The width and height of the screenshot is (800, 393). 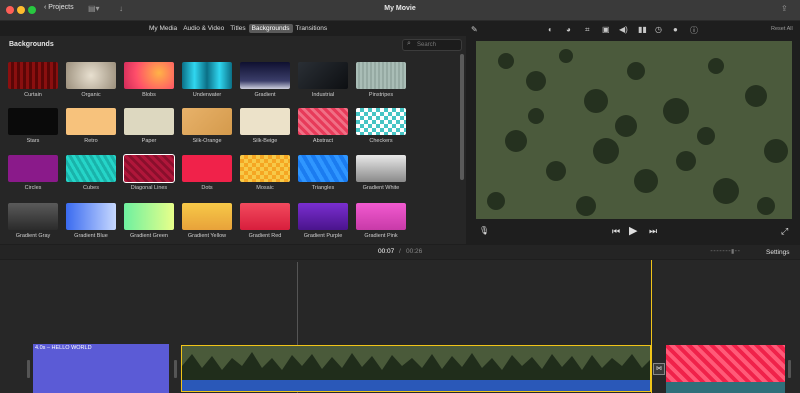 I want to click on search-field: ⌕ Search, so click(x=432, y=45).